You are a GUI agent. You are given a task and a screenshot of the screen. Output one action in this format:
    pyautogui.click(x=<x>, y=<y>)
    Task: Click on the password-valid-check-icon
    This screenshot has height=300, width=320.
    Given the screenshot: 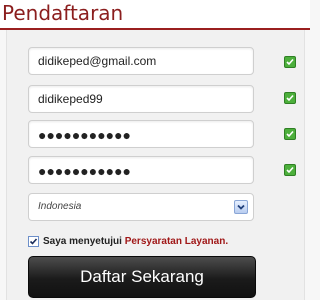 What is the action you would take?
    pyautogui.click(x=290, y=134)
    